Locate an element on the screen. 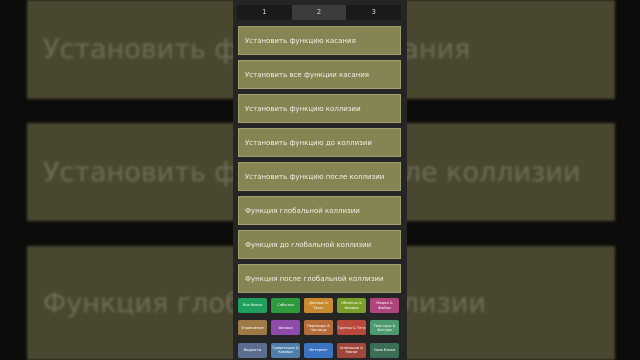  block-post-global-collision-function: Функция после глобальной коллизии is located at coordinates (319, 278).